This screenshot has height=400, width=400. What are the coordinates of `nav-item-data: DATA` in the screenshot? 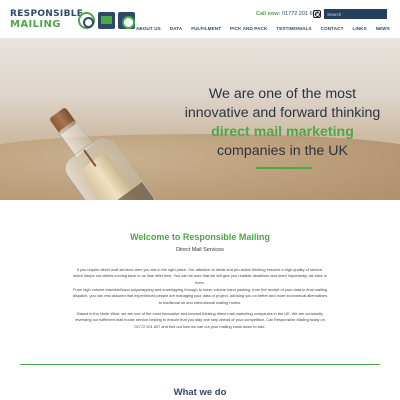 It's located at (176, 30).